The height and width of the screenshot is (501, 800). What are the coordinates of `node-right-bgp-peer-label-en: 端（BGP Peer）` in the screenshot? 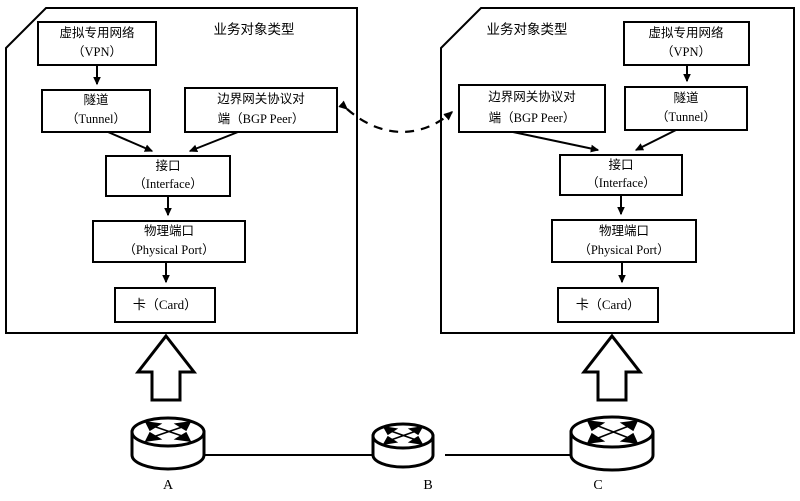 It's located at (532, 118).